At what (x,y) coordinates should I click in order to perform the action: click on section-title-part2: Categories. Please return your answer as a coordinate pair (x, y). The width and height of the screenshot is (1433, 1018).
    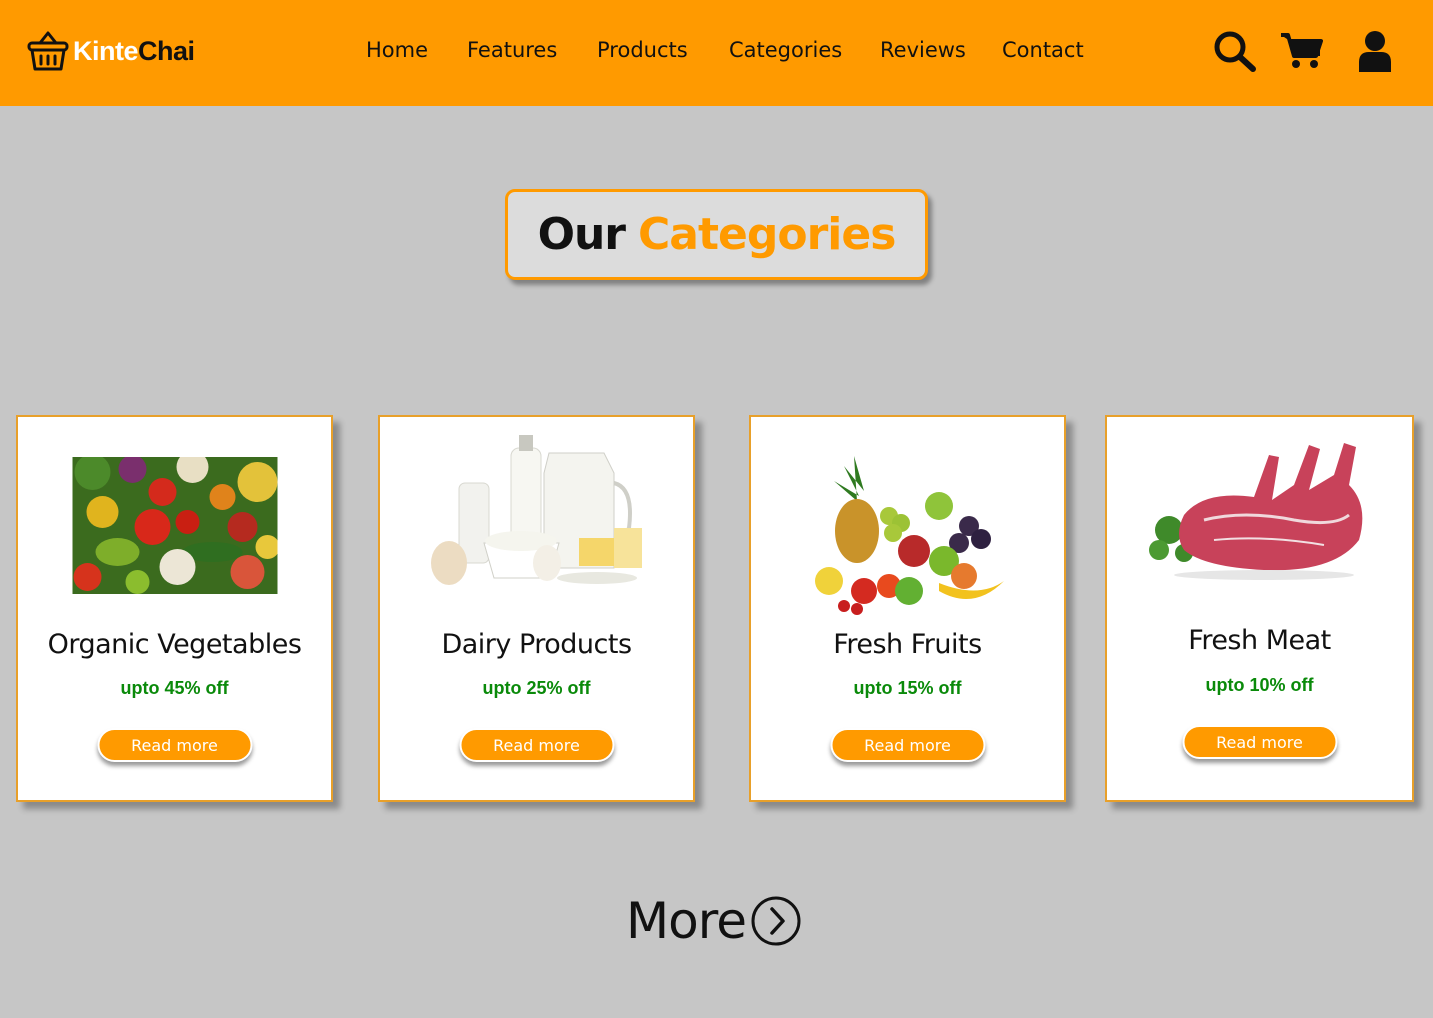
    Looking at the image, I should click on (767, 234).